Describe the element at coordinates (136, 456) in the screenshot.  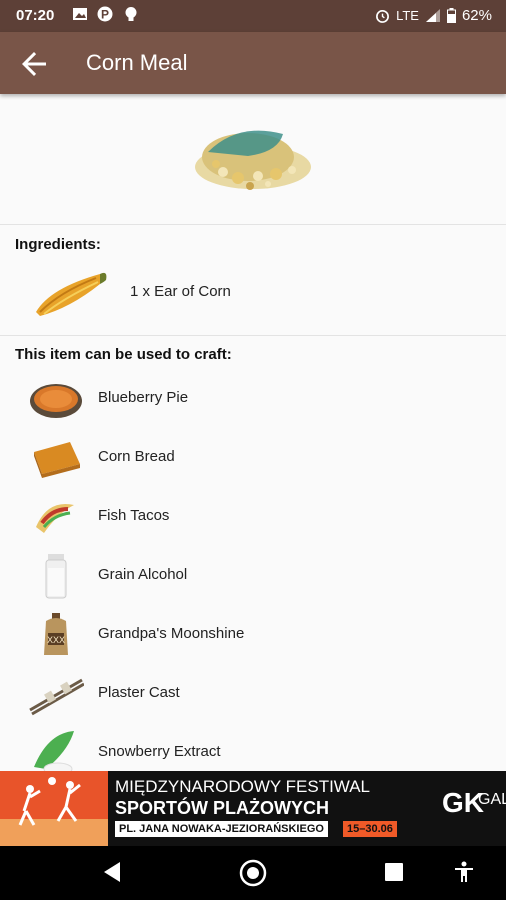
I see `craft-item-label: Corn Bread` at that location.